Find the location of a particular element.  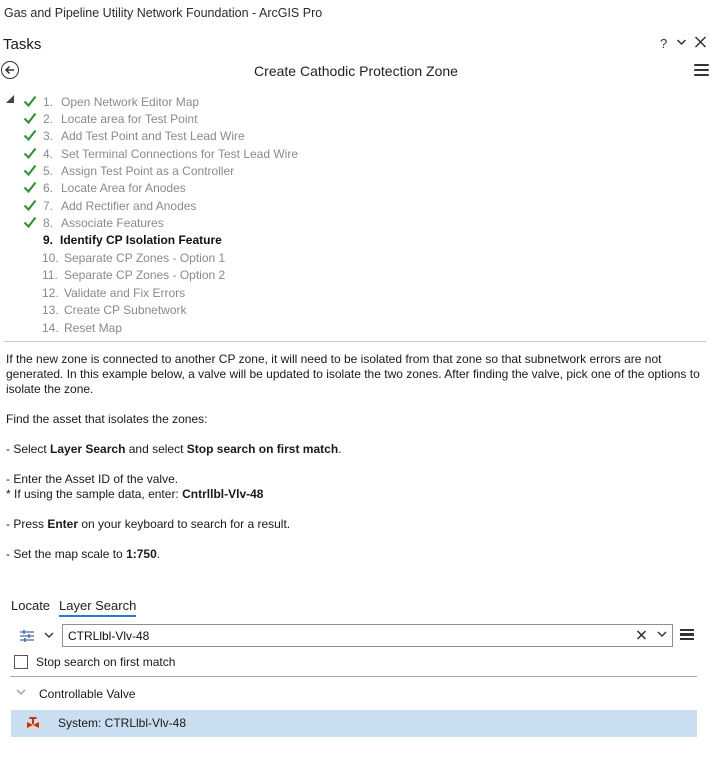

layer-search-input is located at coordinates (348, 635).